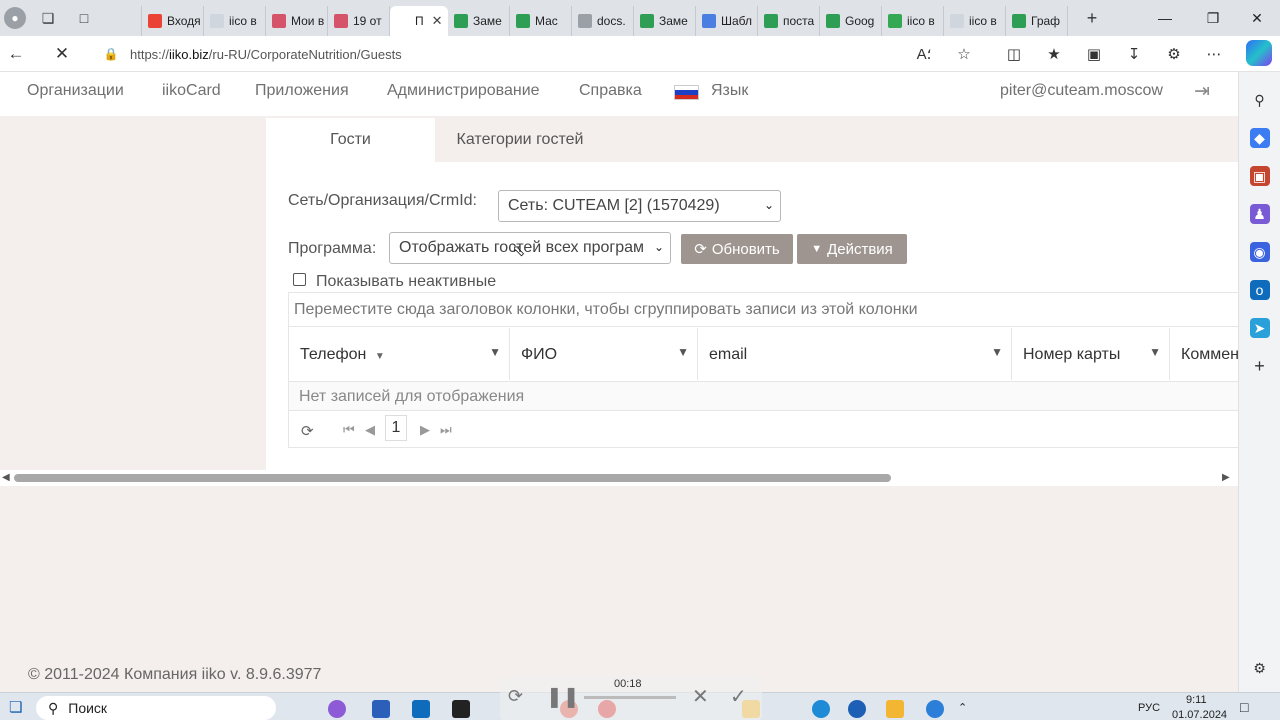  What do you see at coordinates (737, 249) in the screenshot?
I see `refresh-button: ⟳ Обновить` at bounding box center [737, 249].